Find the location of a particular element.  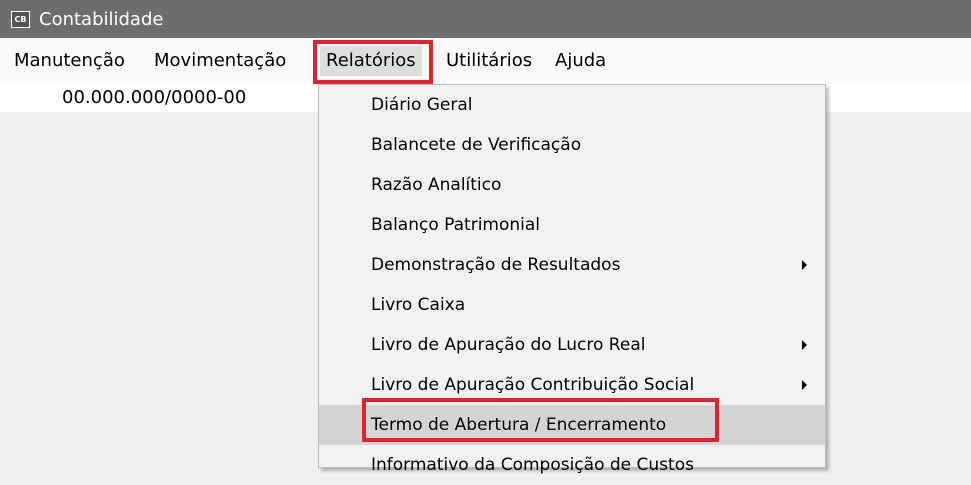

app-icon: CB is located at coordinates (20, 19).